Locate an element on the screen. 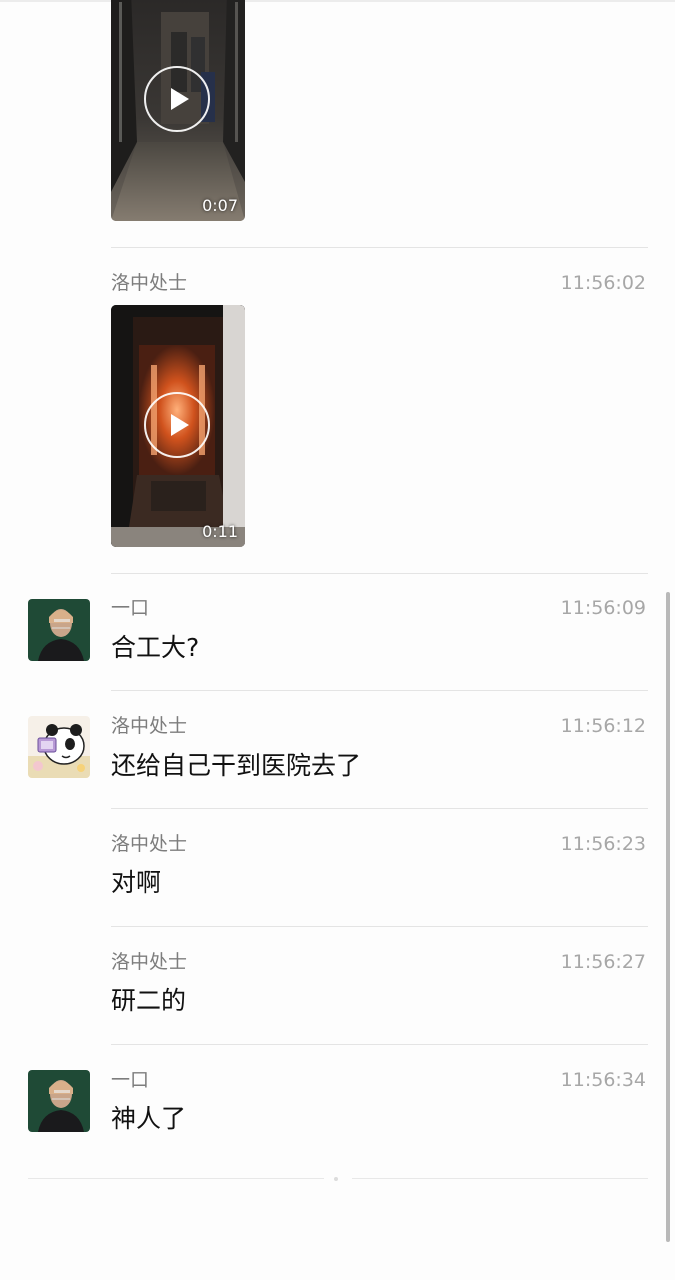  message-time: 11:56:12 is located at coordinates (603, 726).